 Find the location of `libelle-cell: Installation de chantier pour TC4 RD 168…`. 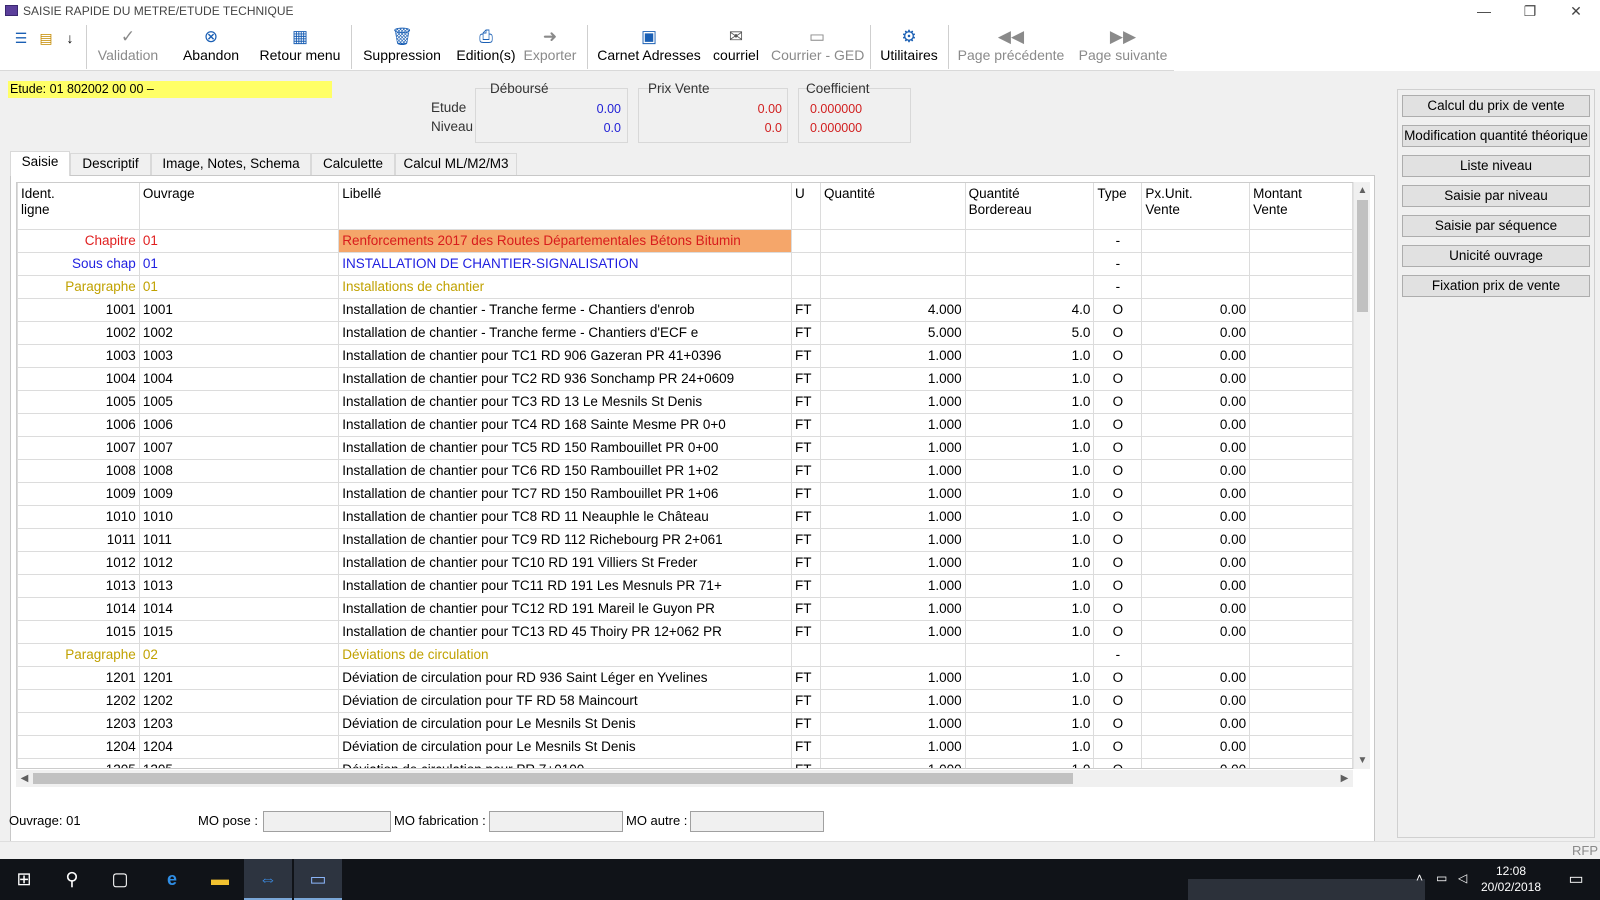

libelle-cell: Installation de chantier pour TC4 RD 168… is located at coordinates (565, 424).